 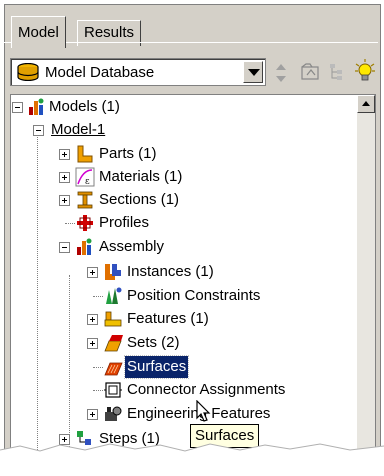 What do you see at coordinates (85, 223) in the screenshot?
I see `profiles-icon` at bounding box center [85, 223].